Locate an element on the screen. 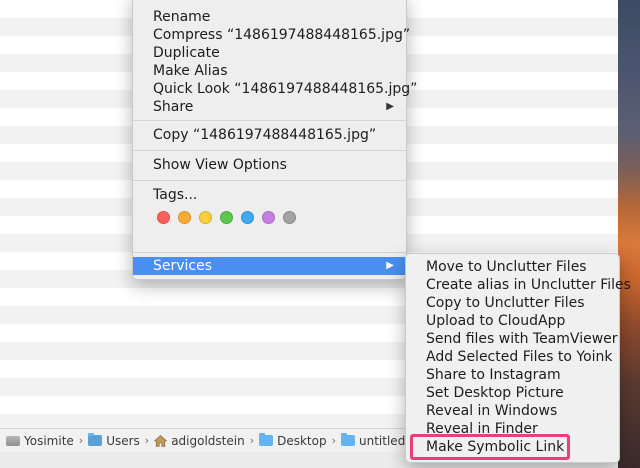 The image size is (640, 468). menu-item-share: Share ▶ is located at coordinates (269, 107).